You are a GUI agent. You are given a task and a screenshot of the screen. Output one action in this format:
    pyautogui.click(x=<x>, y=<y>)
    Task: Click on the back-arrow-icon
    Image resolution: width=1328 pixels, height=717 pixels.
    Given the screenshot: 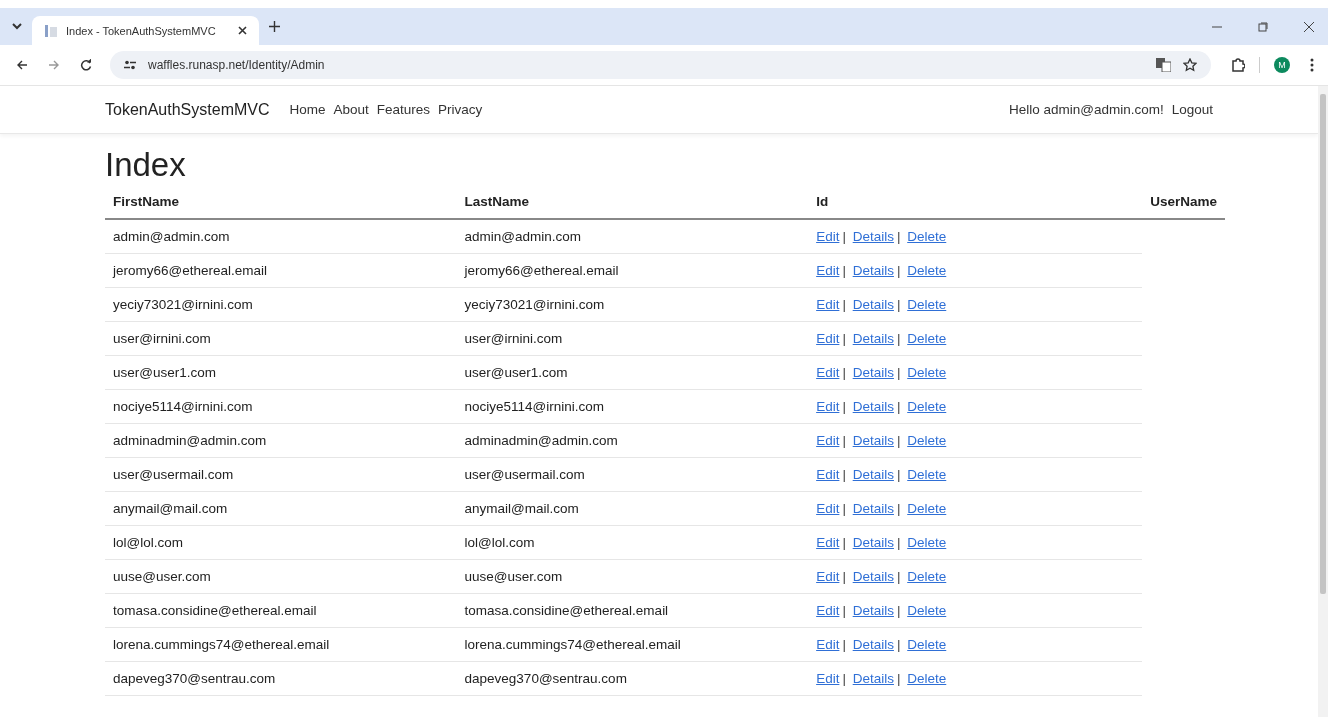 What is the action you would take?
    pyautogui.click(x=22, y=65)
    